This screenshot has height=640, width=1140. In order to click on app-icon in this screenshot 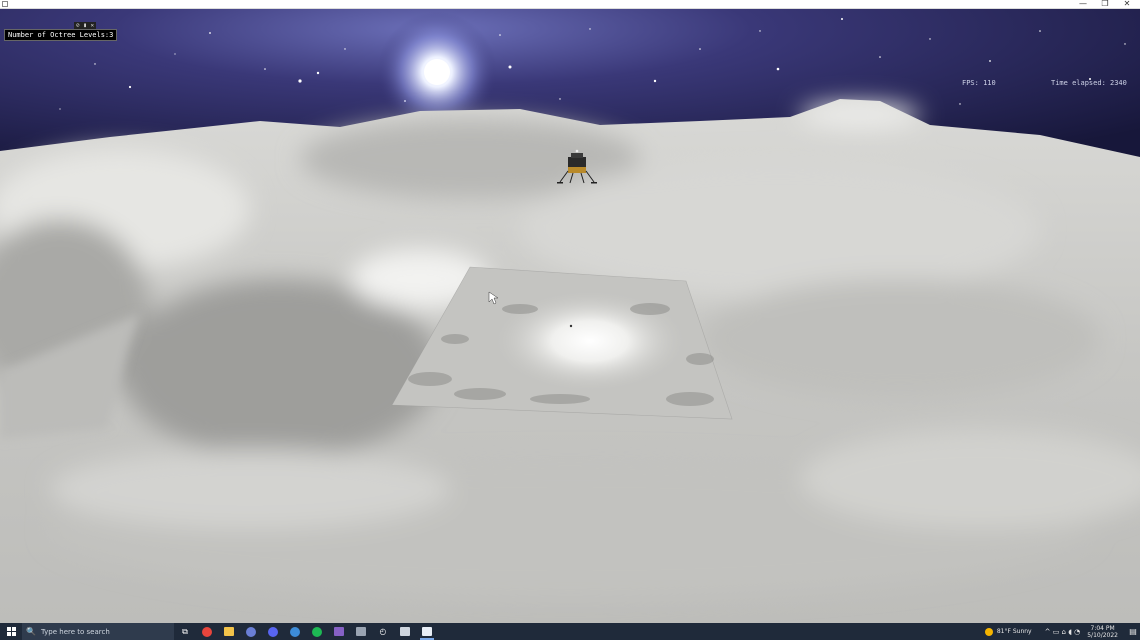, I will do `click(5, 4)`.